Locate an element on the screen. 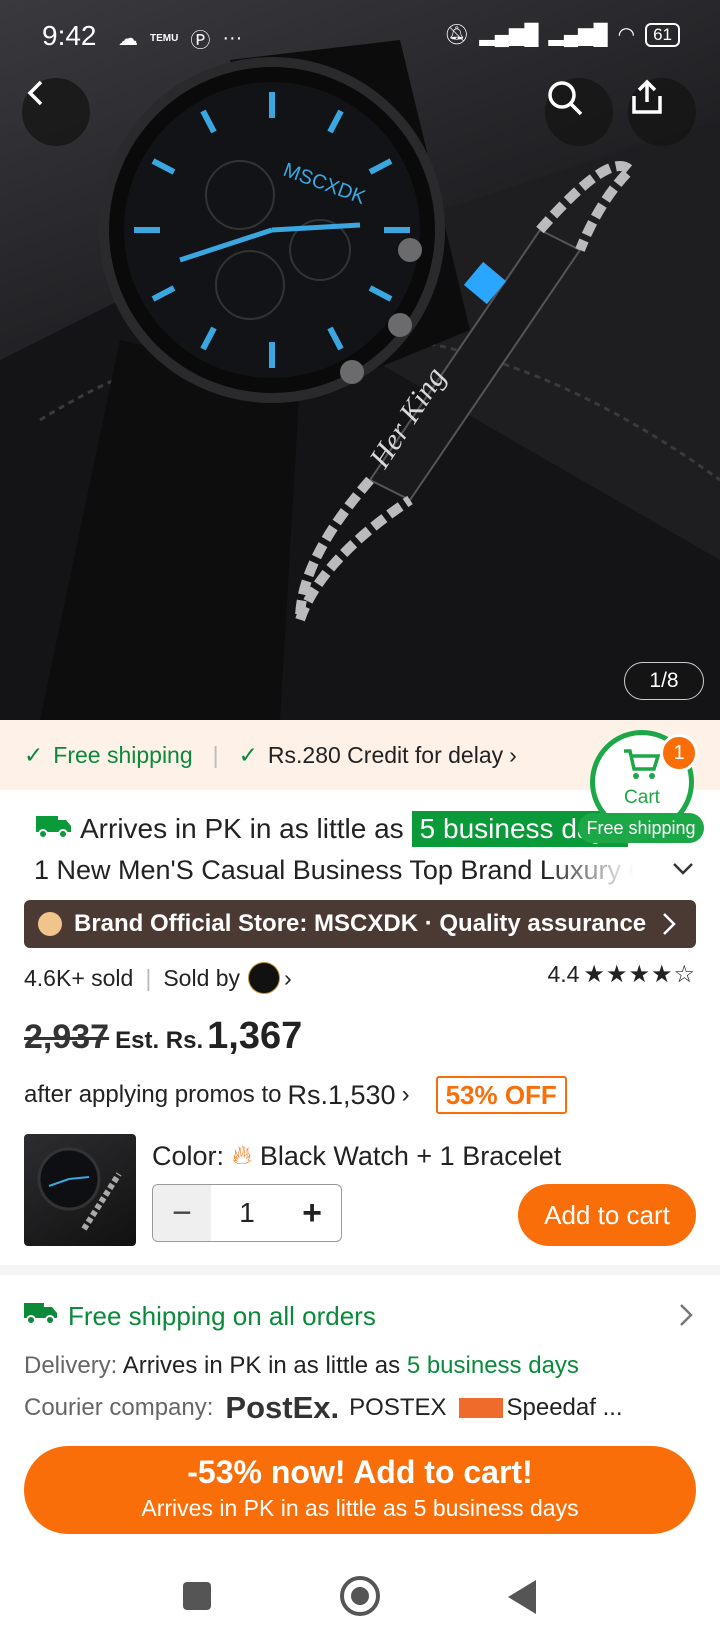 Image resolution: width=720 pixels, height=1640 pixels. quantity-stepper: − 1 + is located at coordinates (247, 1213).